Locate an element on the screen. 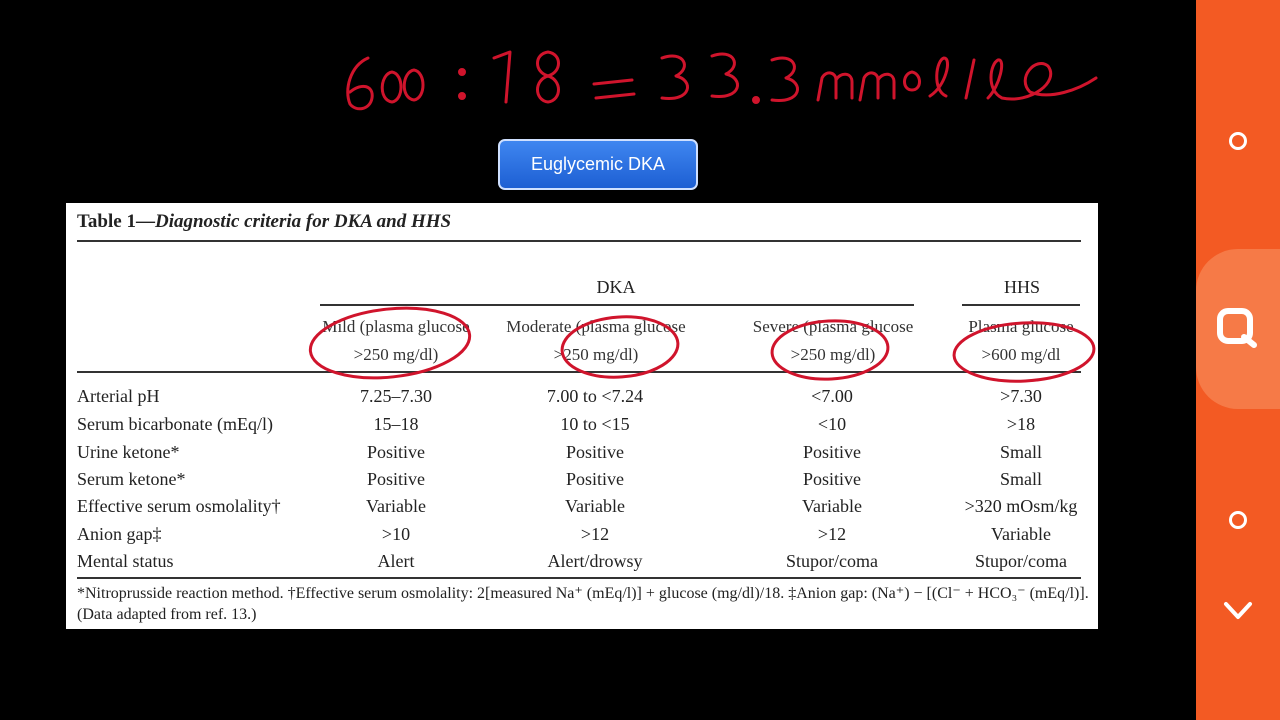  row-label: Serum ketone* is located at coordinates (131, 479).